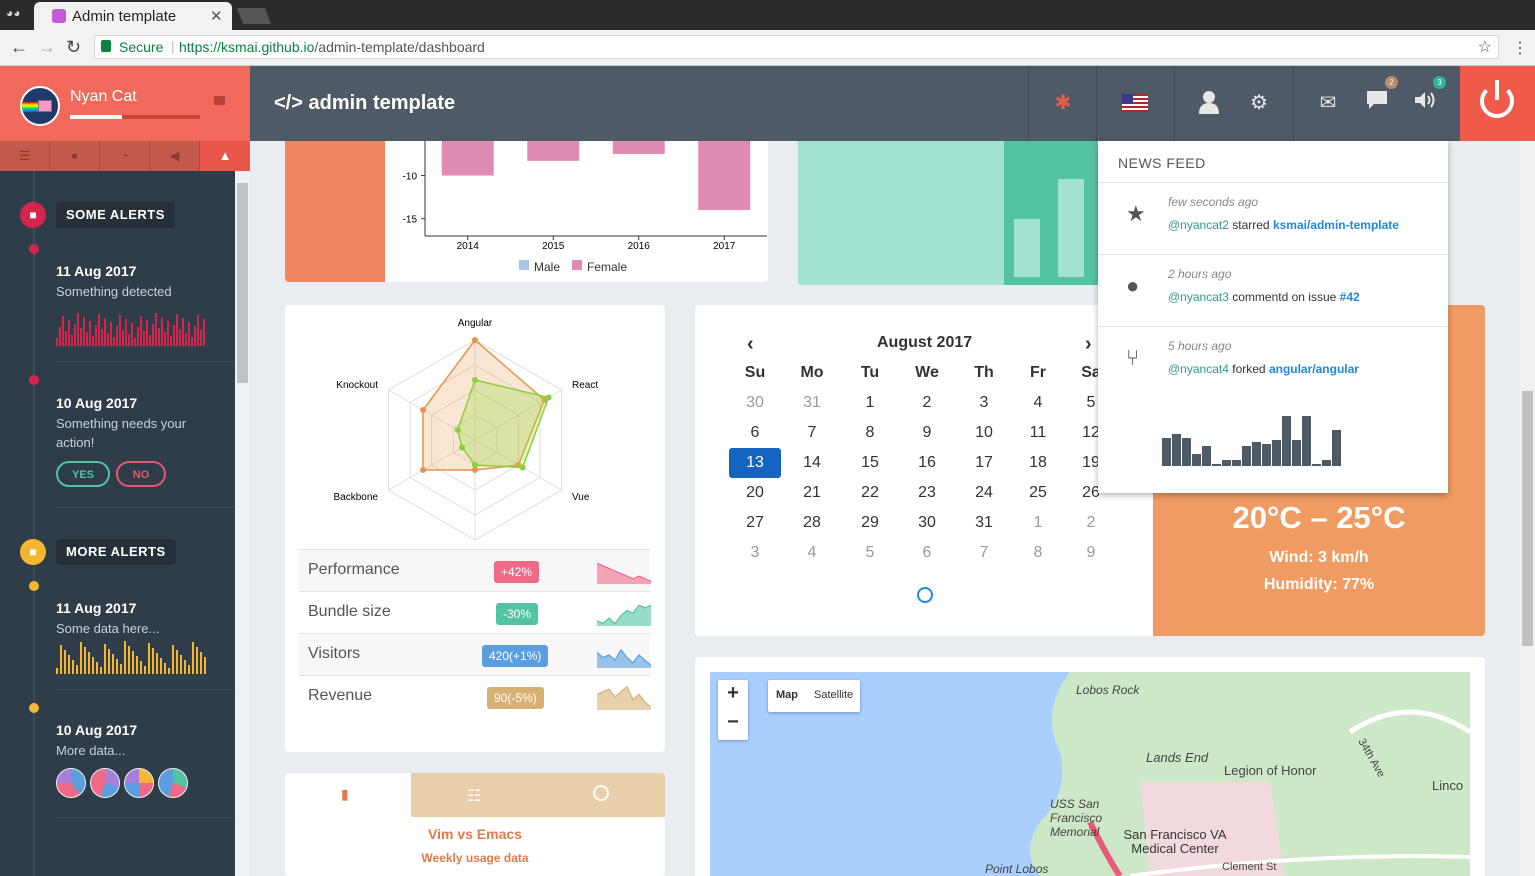 This screenshot has height=876, width=1535. I want to click on calendar-day: 29, so click(870, 523).